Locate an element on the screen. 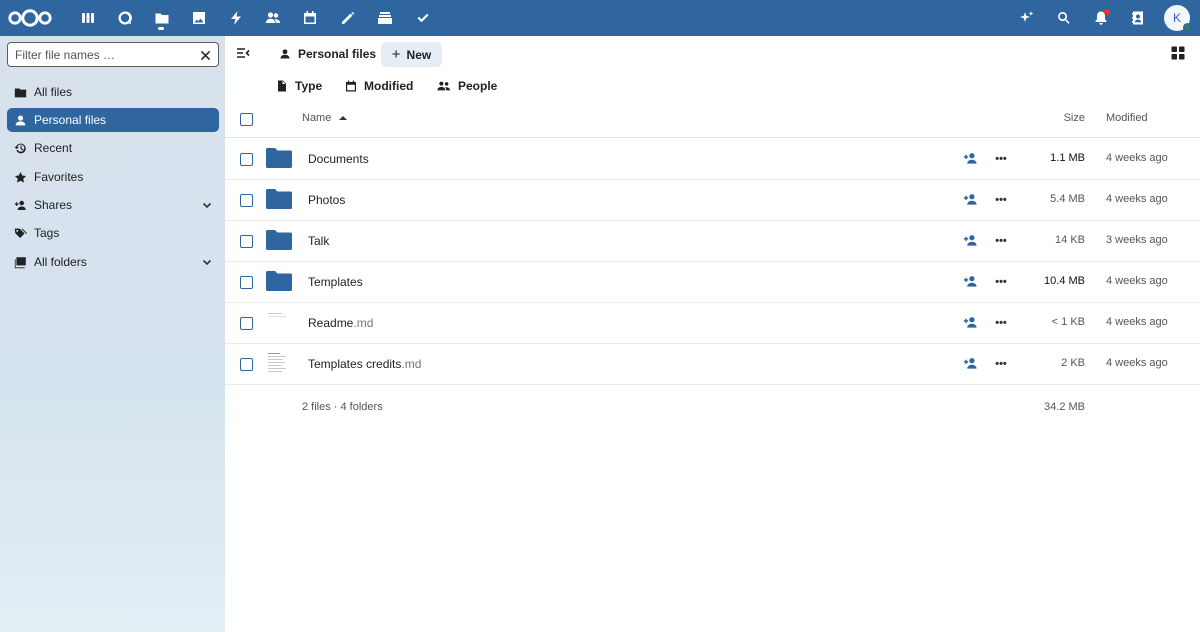 This screenshot has height=632, width=1200. search-icon is located at coordinates (1064, 18).